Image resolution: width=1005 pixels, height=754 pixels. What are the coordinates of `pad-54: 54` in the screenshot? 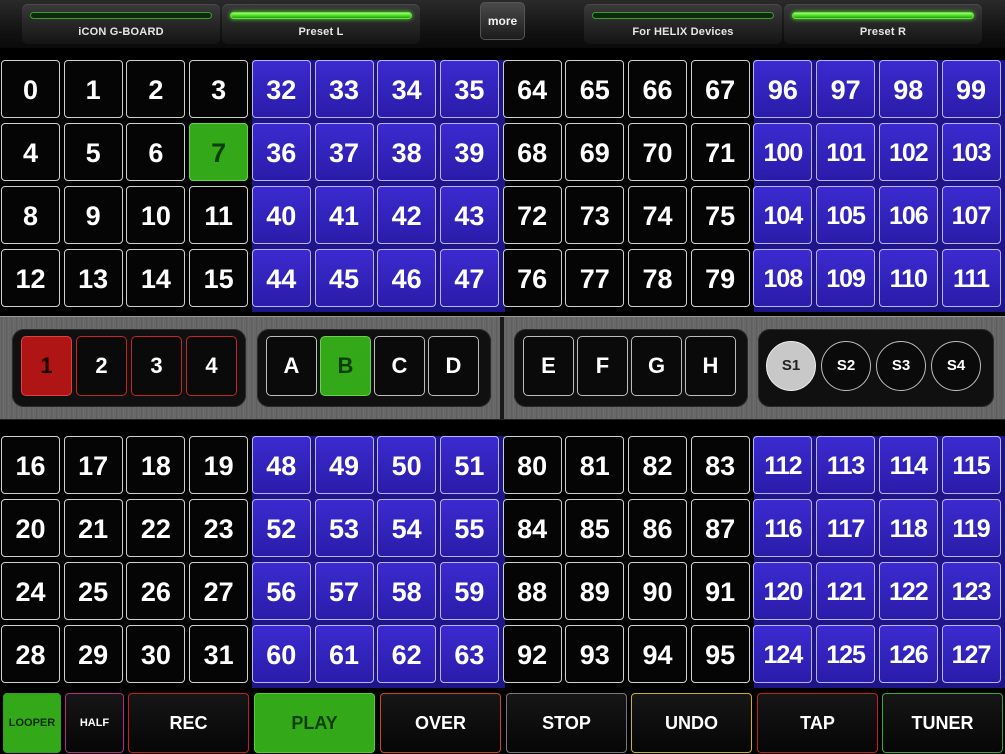 It's located at (407, 528).